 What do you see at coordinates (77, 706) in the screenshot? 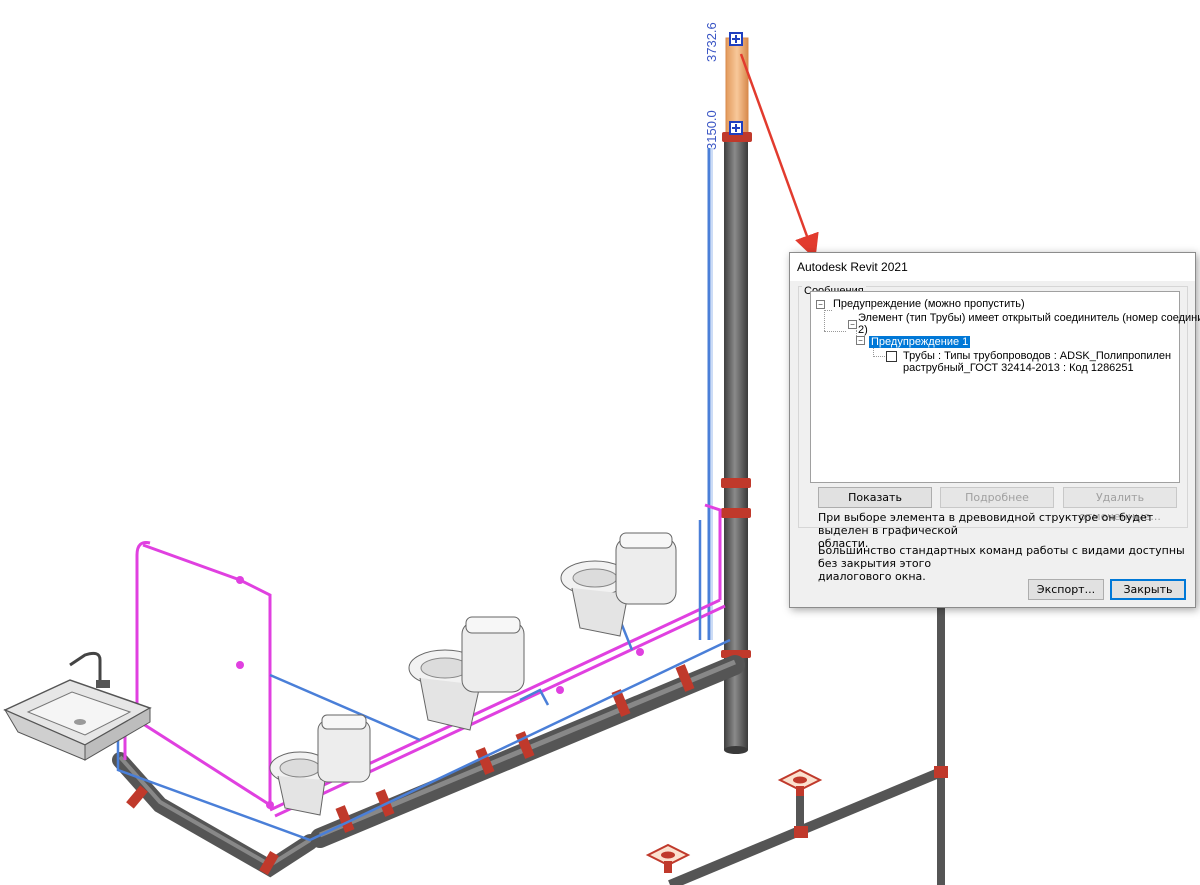
I see `sink` at bounding box center [77, 706].